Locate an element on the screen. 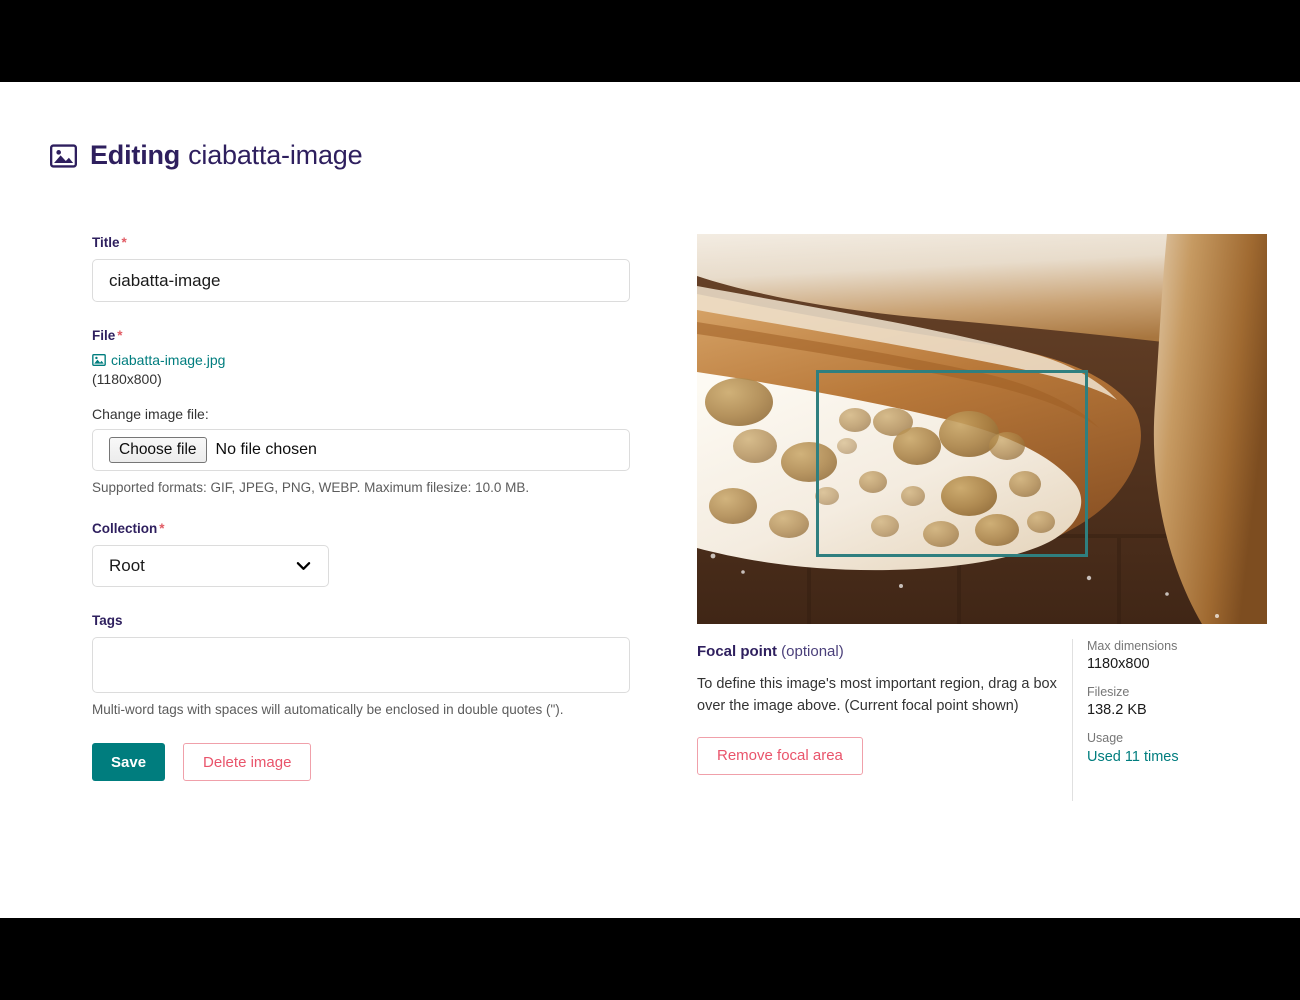 The height and width of the screenshot is (1000, 1300). collection-selected-value: Root is located at coordinates (127, 565).